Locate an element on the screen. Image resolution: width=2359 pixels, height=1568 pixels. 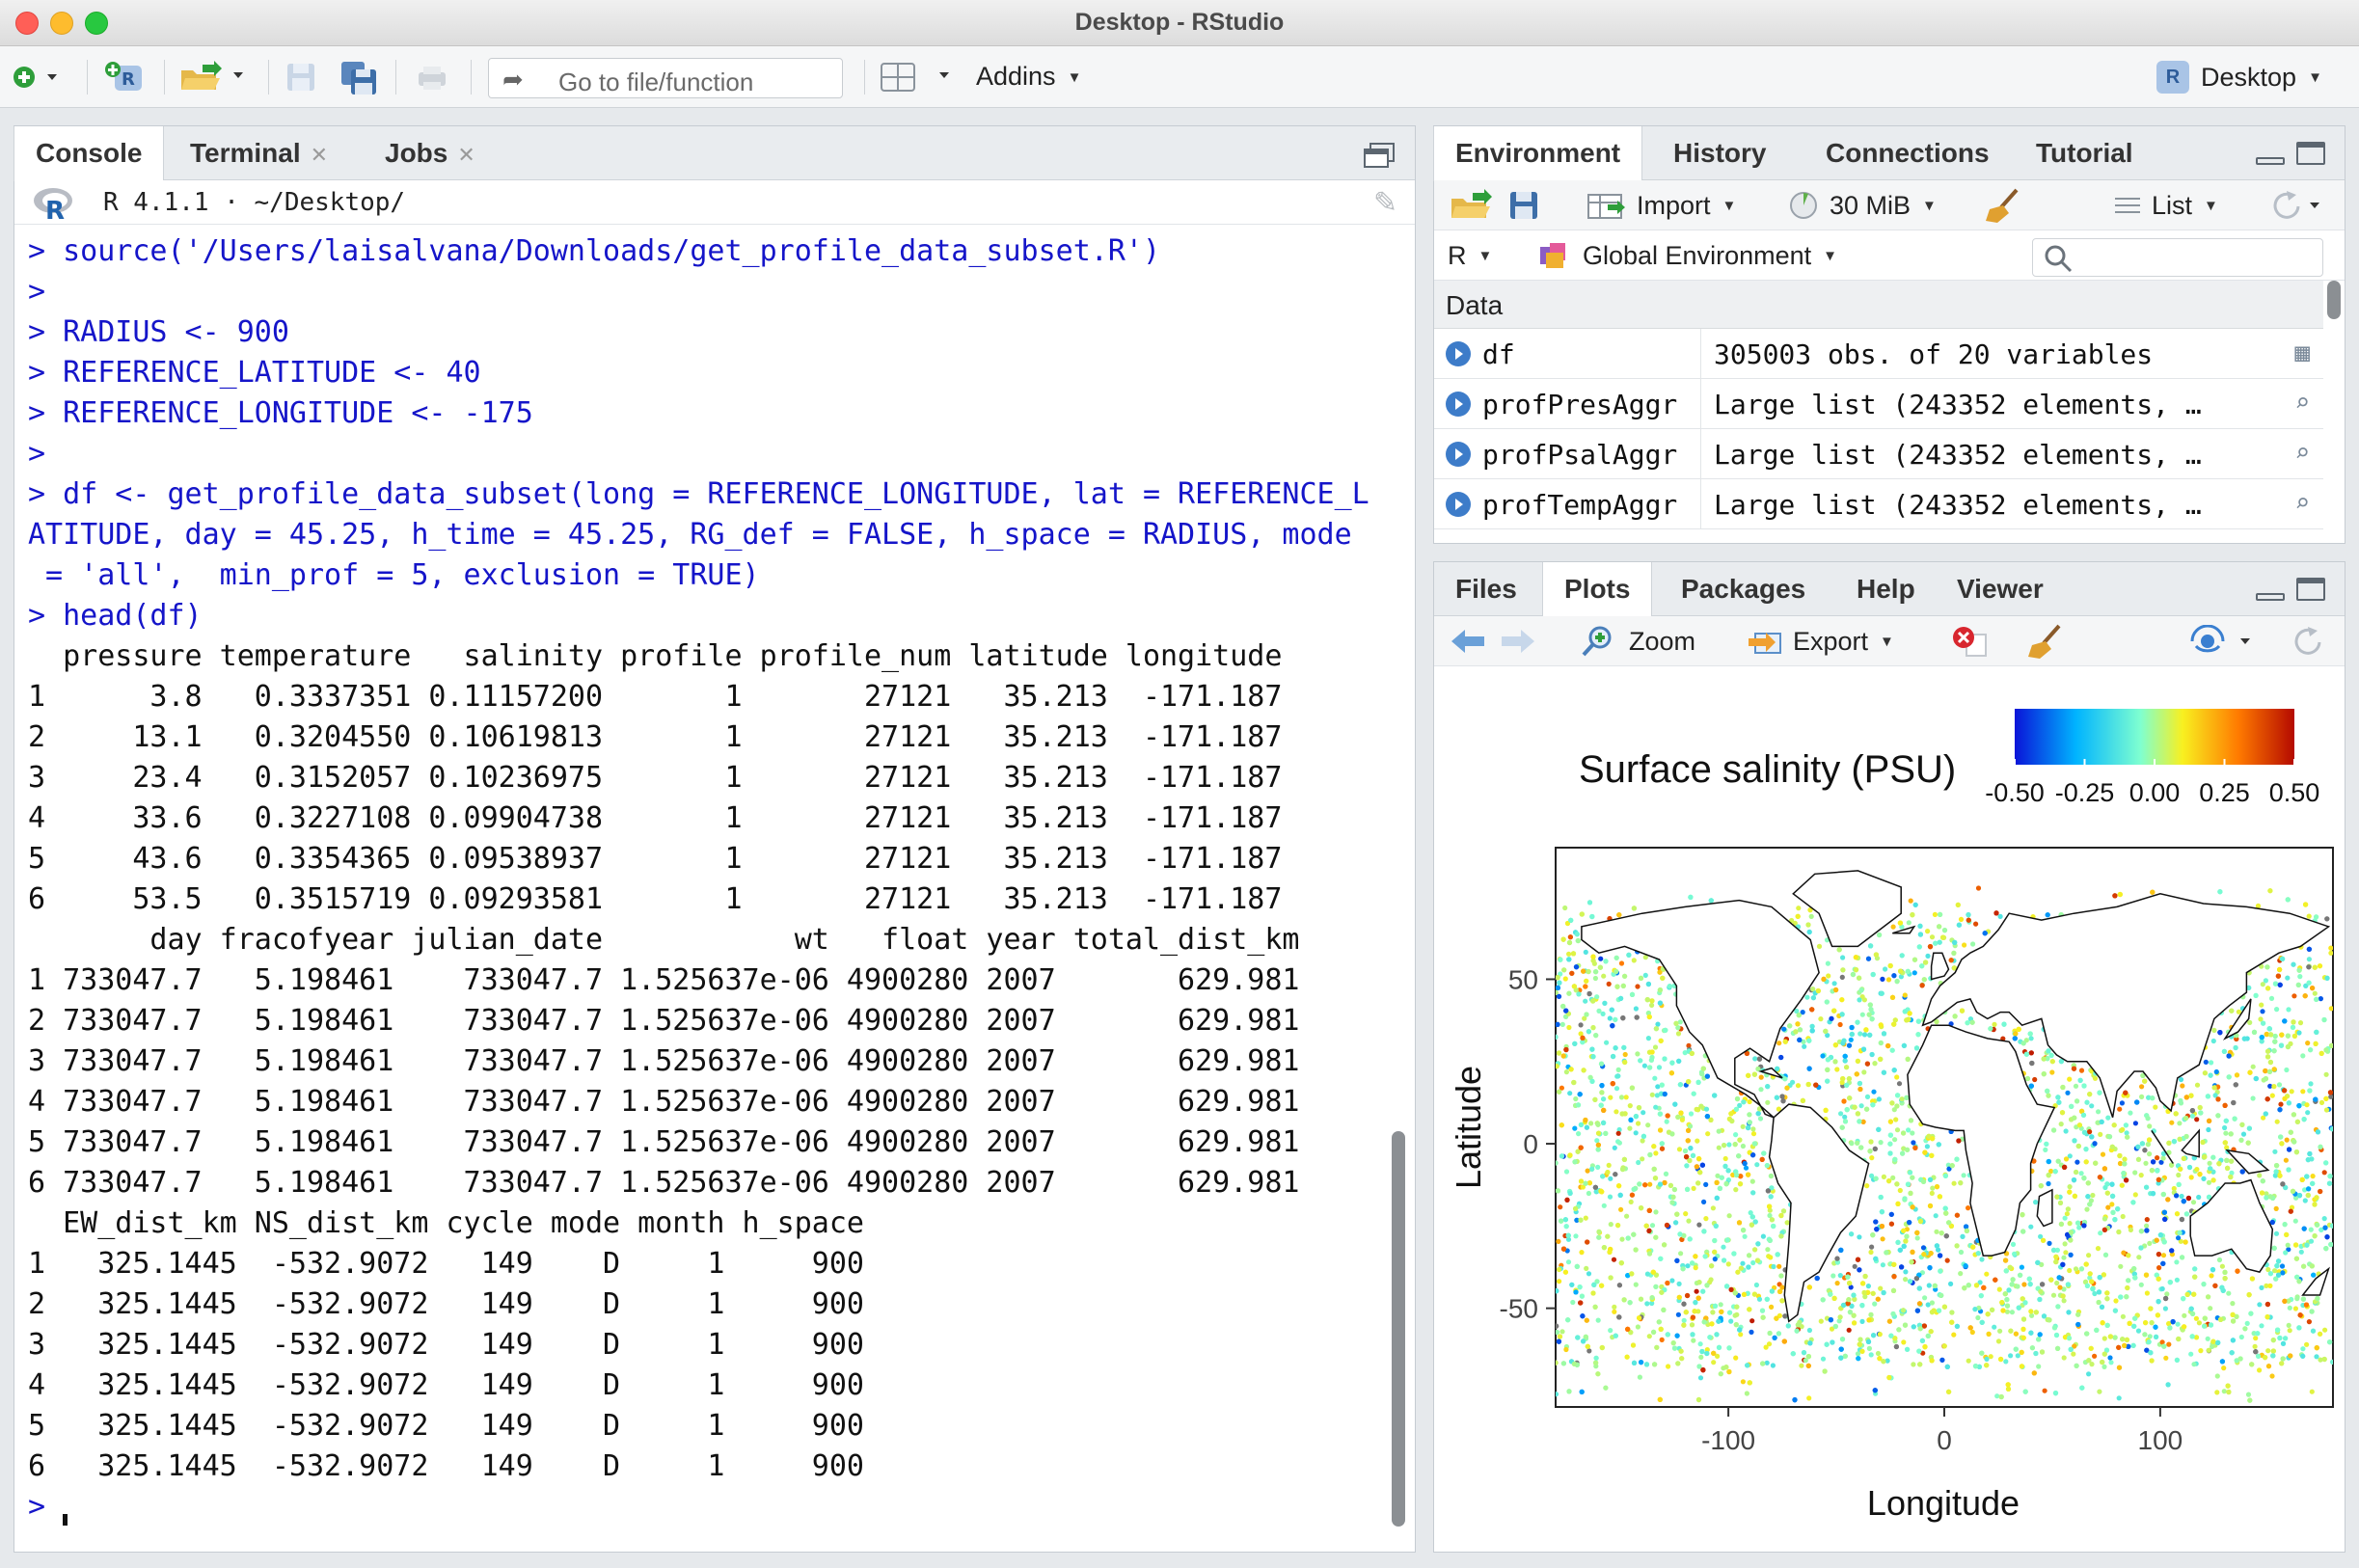
load-workspace-button is located at coordinates (1471, 205).